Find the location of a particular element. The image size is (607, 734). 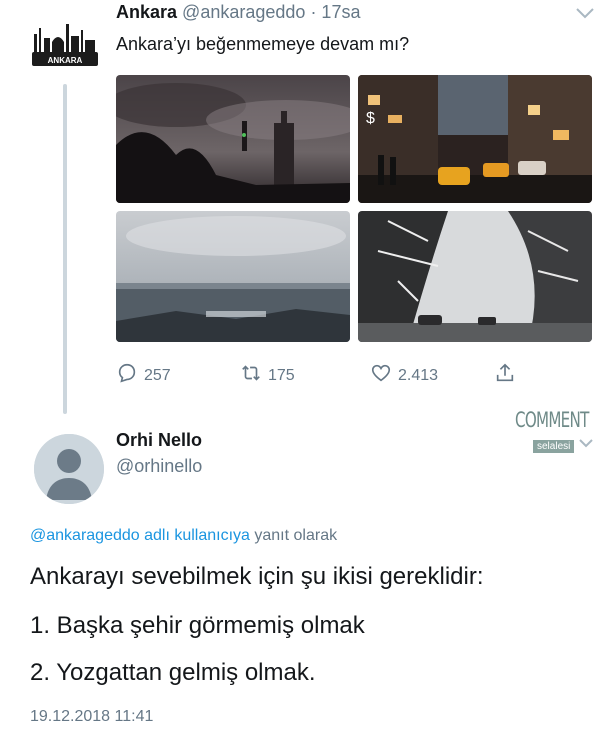

retweet-icon is located at coordinates (251, 375).